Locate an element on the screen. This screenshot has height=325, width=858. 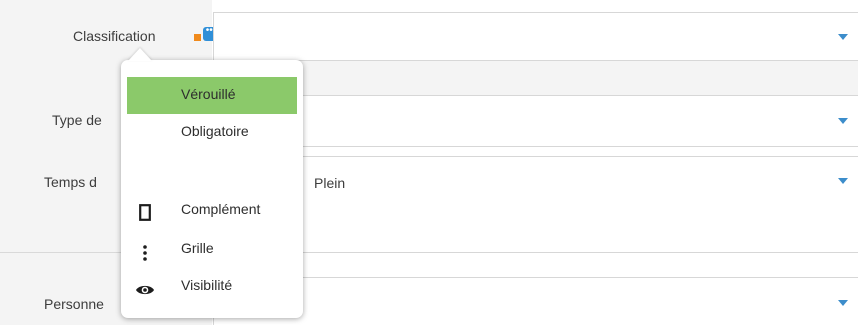
menu-item-visibilite: Visibilité is located at coordinates (212, 290).